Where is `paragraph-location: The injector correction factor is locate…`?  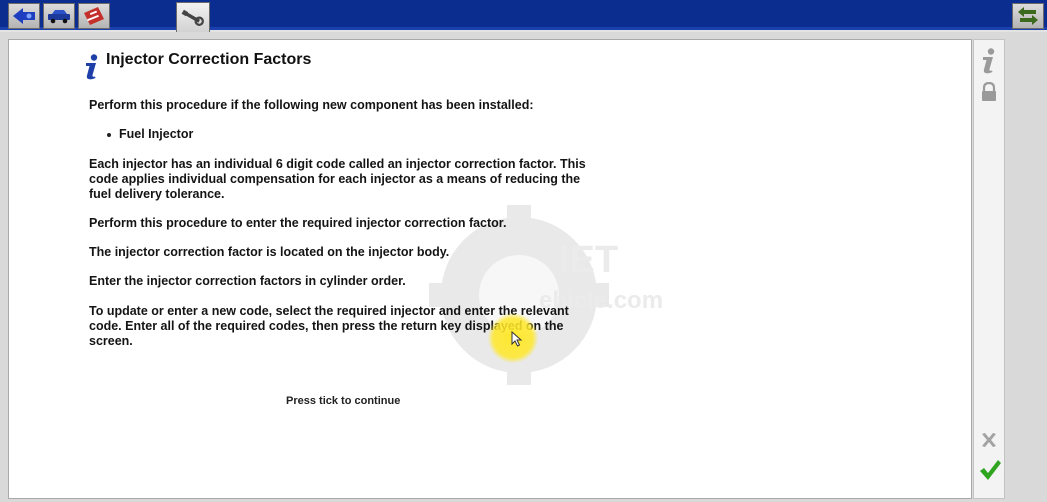
paragraph-location: The injector correction factor is locate… is located at coordinates (269, 252).